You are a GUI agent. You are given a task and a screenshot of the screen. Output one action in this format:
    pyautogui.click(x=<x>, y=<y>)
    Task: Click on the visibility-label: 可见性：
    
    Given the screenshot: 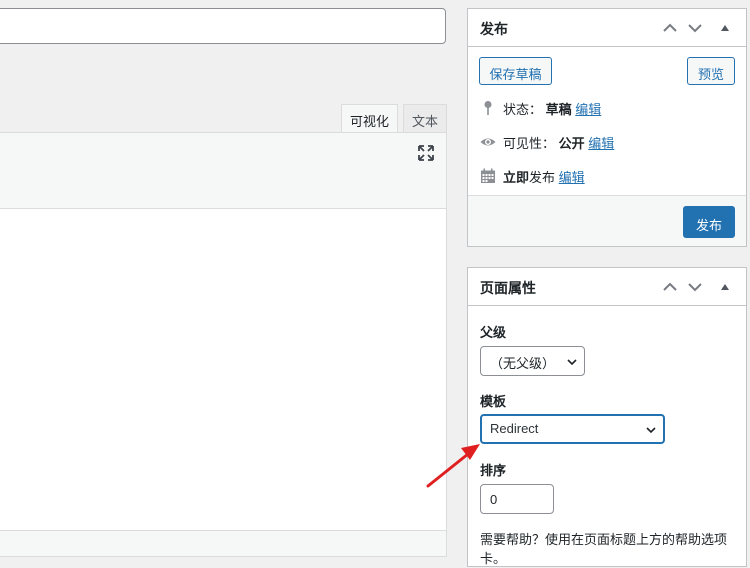 What is the action you would take?
    pyautogui.click(x=529, y=143)
    